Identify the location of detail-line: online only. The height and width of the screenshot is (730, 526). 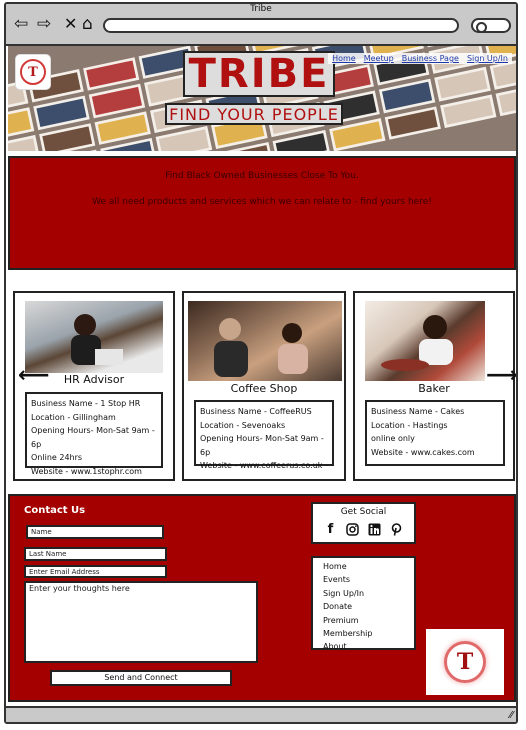
(393, 438).